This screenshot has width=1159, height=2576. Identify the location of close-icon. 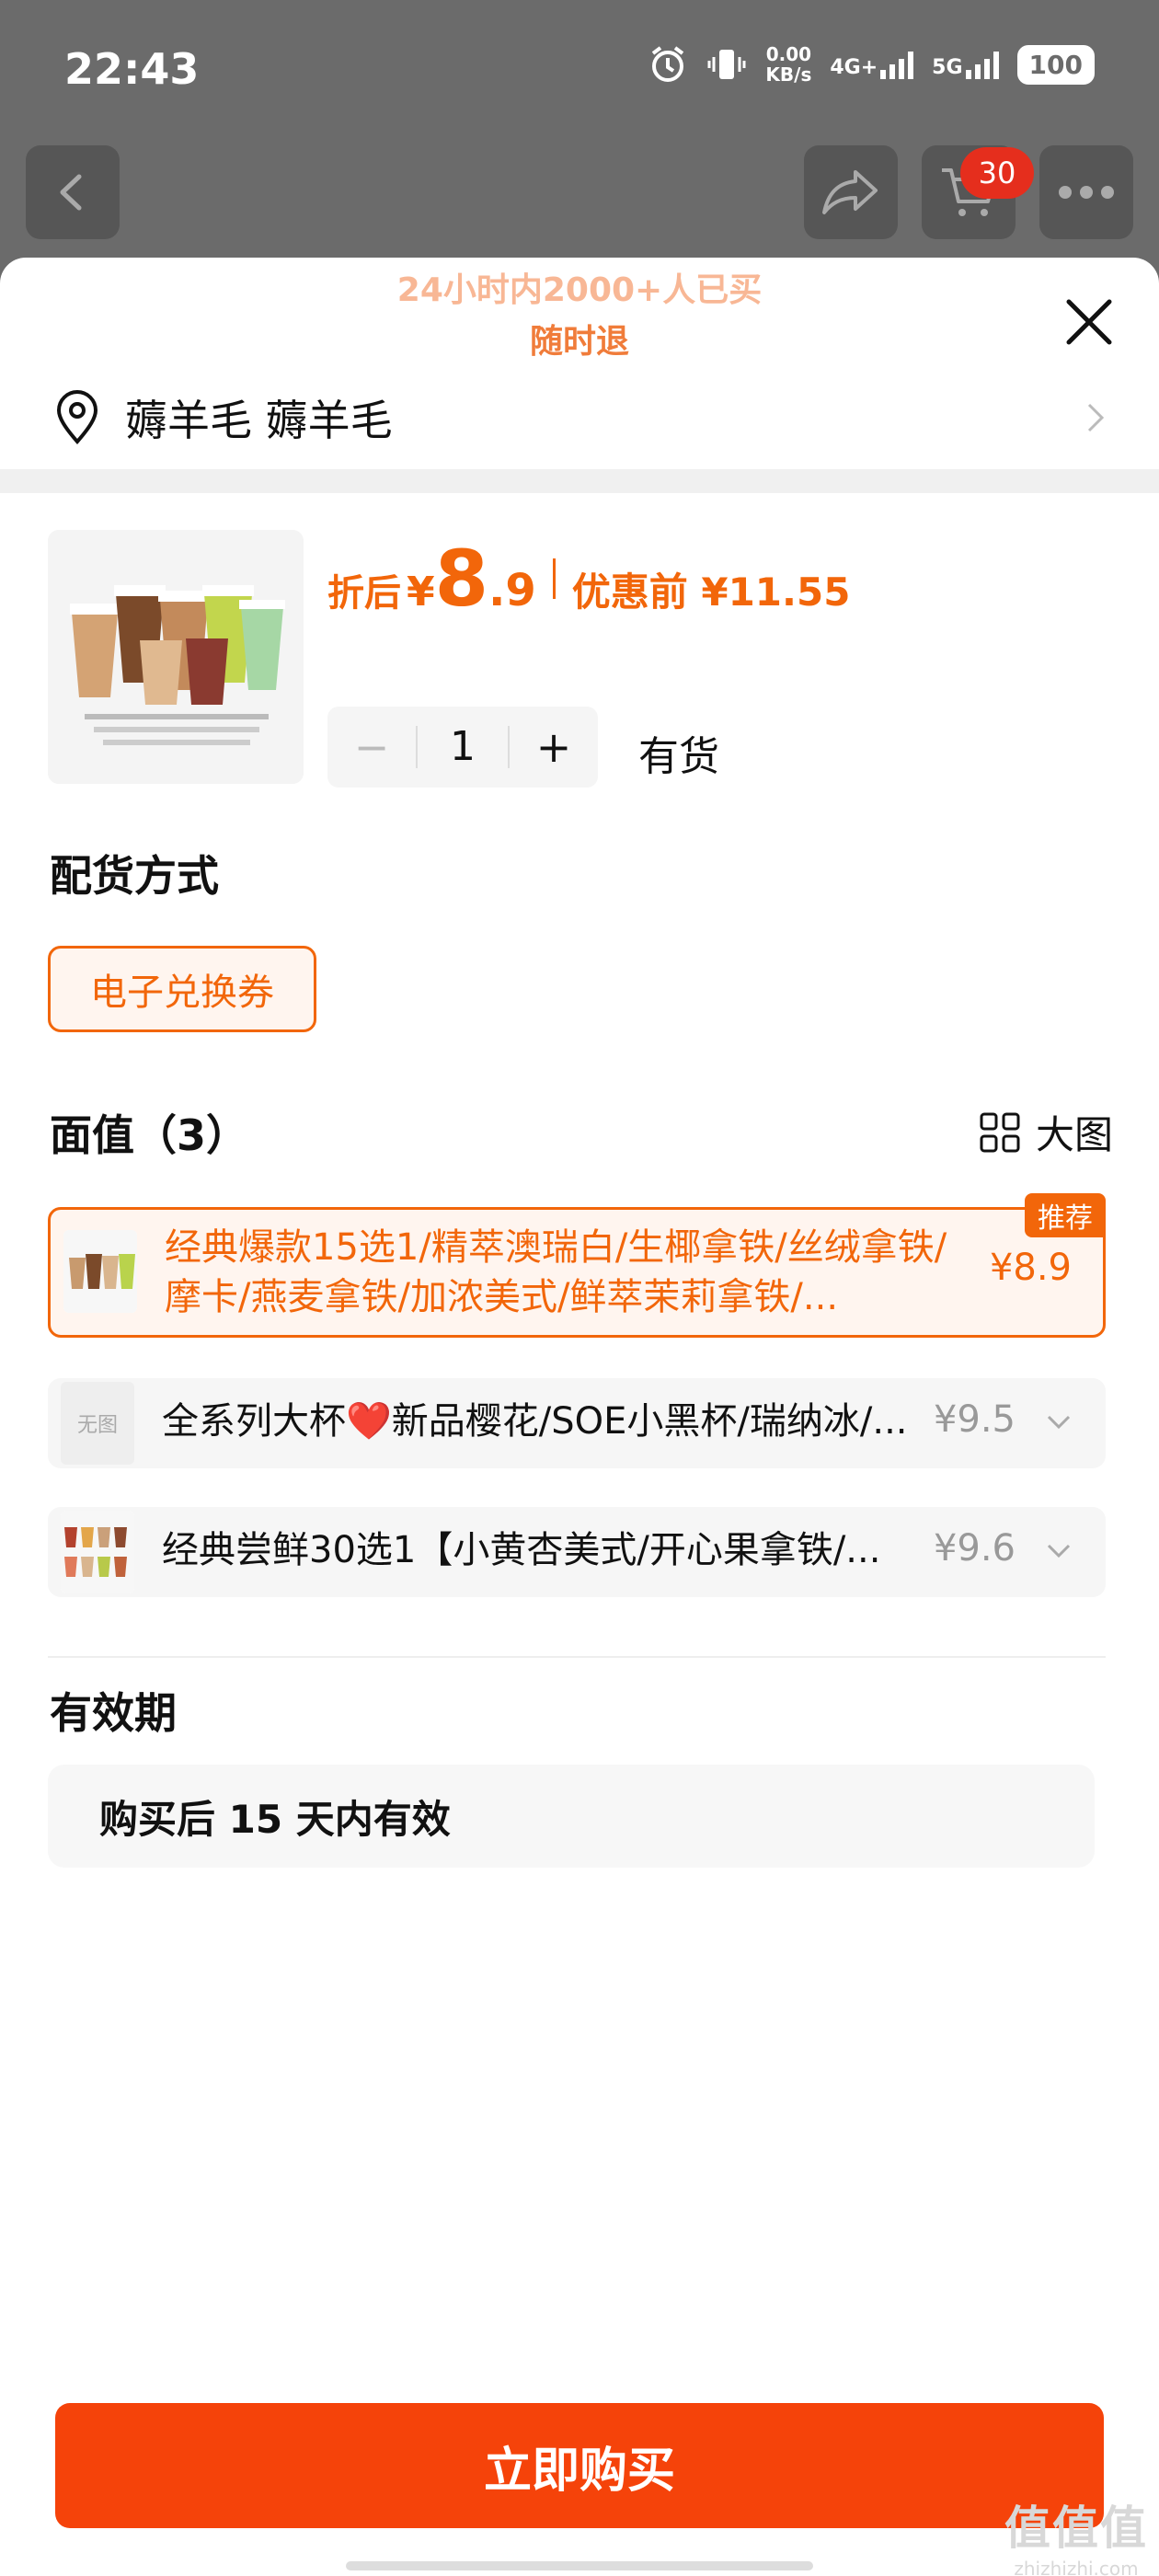
(1089, 322).